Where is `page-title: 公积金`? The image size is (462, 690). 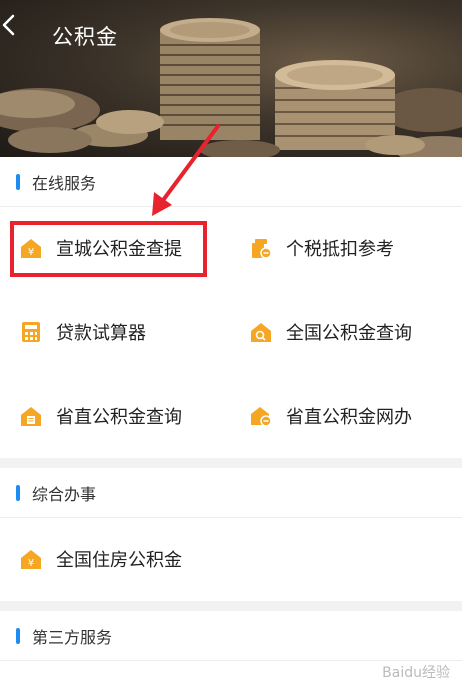 page-title: 公积金 is located at coordinates (85, 37).